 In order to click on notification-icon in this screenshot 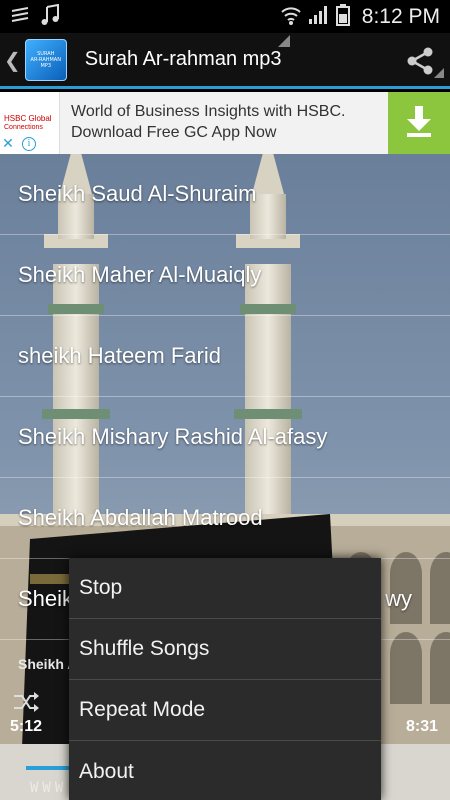, I will do `click(20, 16)`.